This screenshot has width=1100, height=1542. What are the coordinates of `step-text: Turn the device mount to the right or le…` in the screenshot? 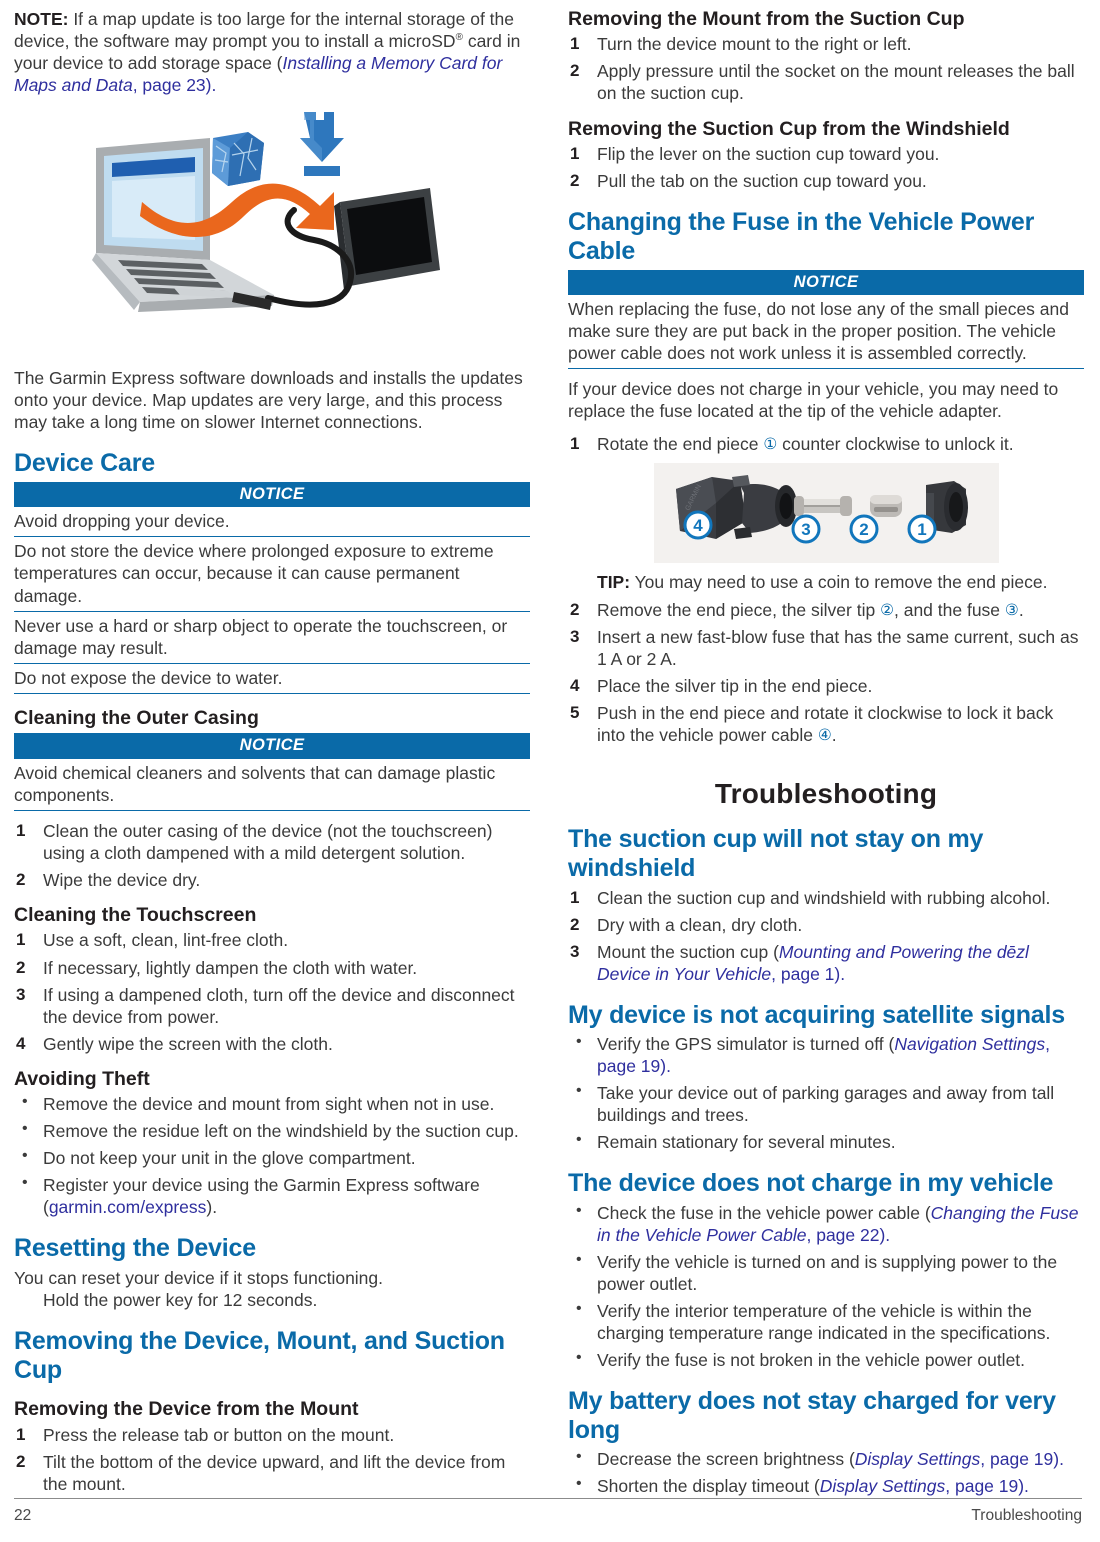 It's located at (754, 44).